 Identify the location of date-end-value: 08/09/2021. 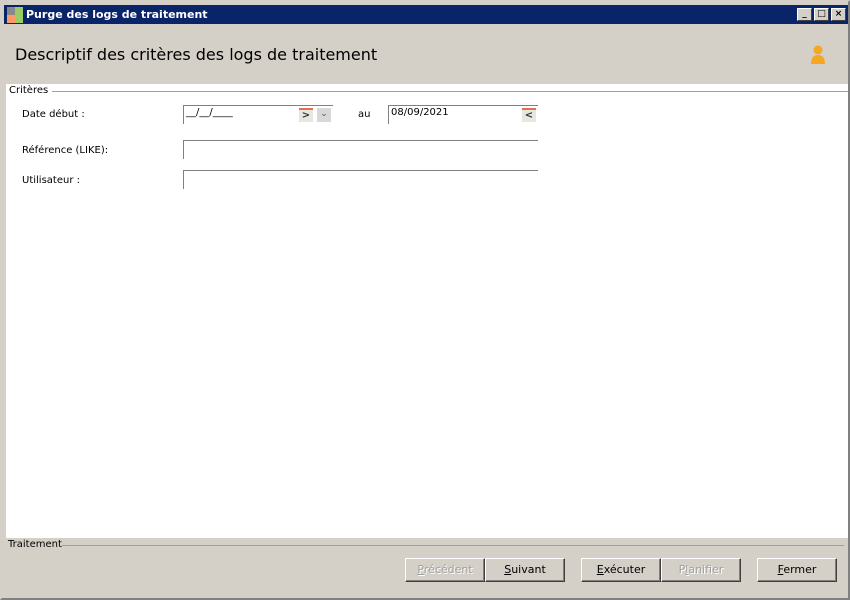
(420, 112).